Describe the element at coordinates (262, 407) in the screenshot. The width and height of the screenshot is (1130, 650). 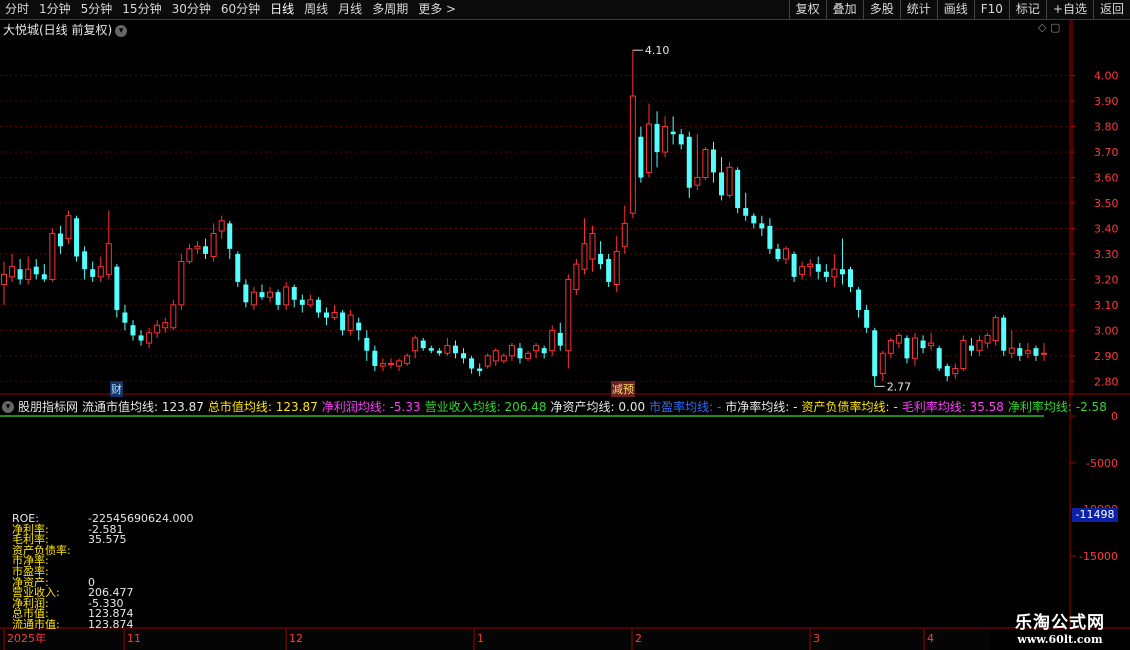
I see `indicator-item-1: 总市值均线: 123.87` at that location.